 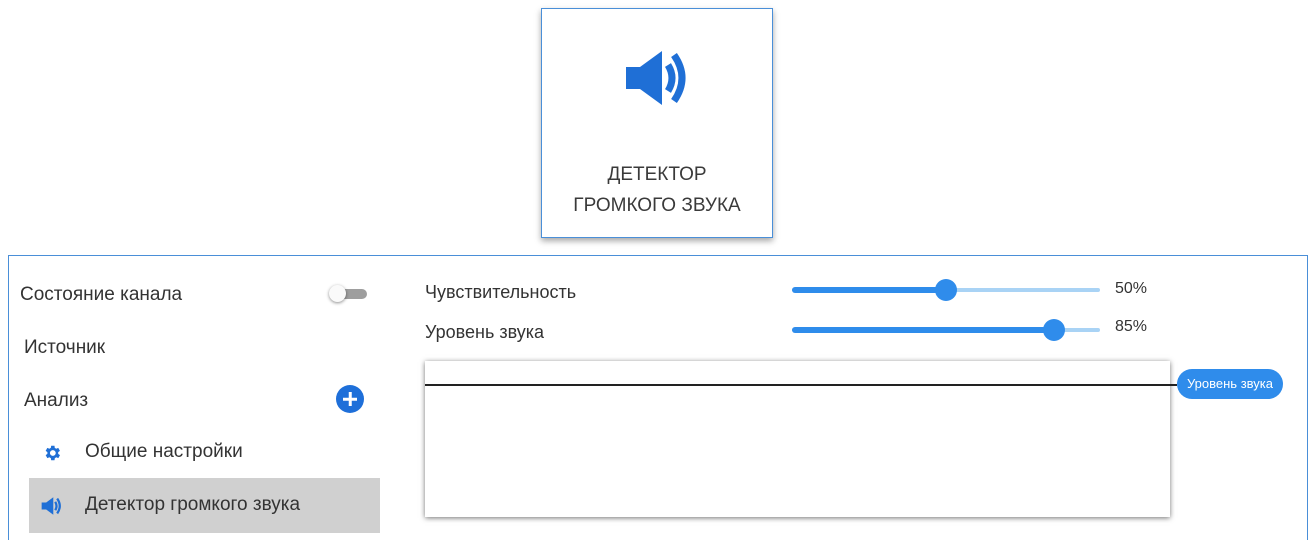 I want to click on sidebar-item-loud-sound-detector: Детектор громкого звука, so click(x=204, y=505).